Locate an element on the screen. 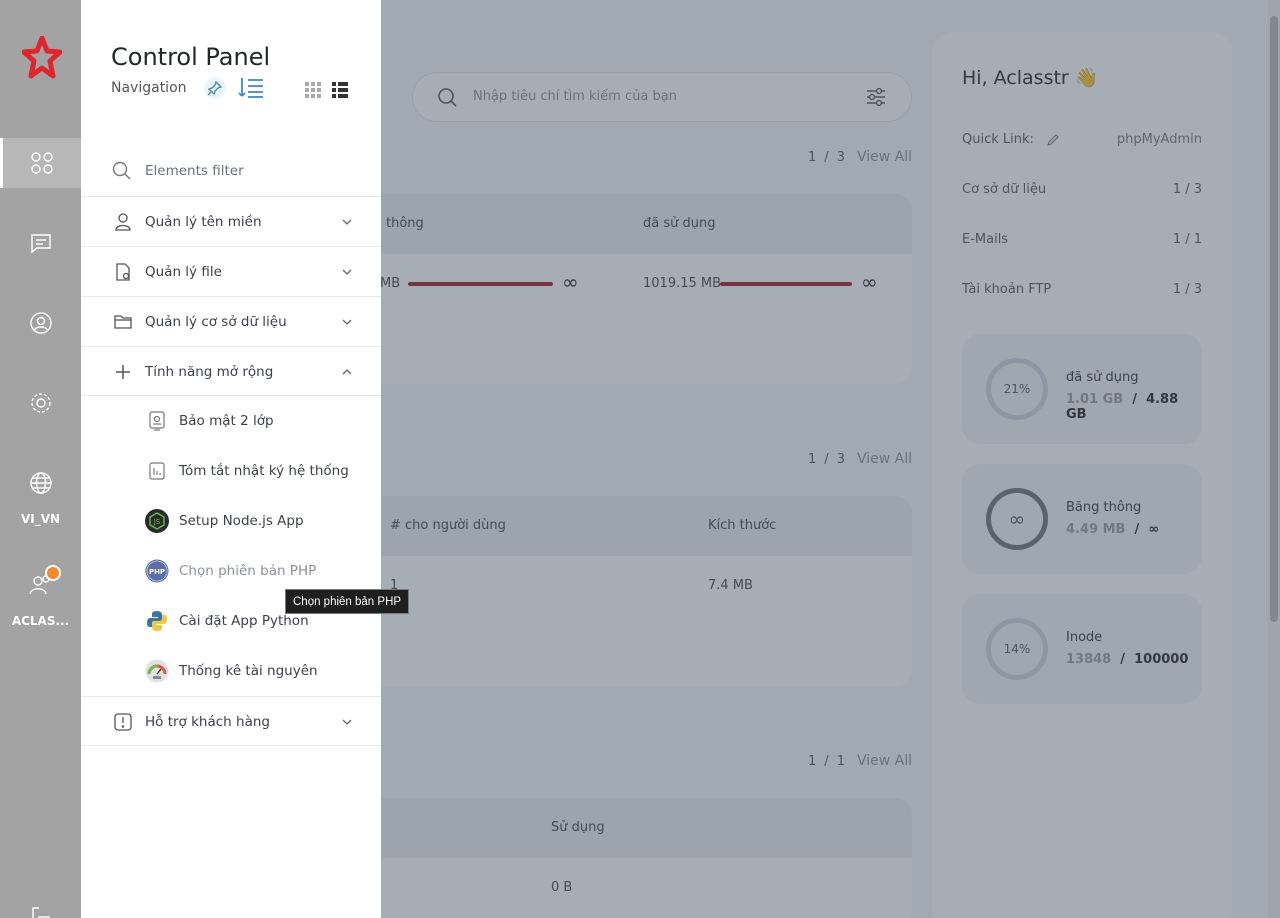  panel-title: Control Panel is located at coordinates (191, 57).